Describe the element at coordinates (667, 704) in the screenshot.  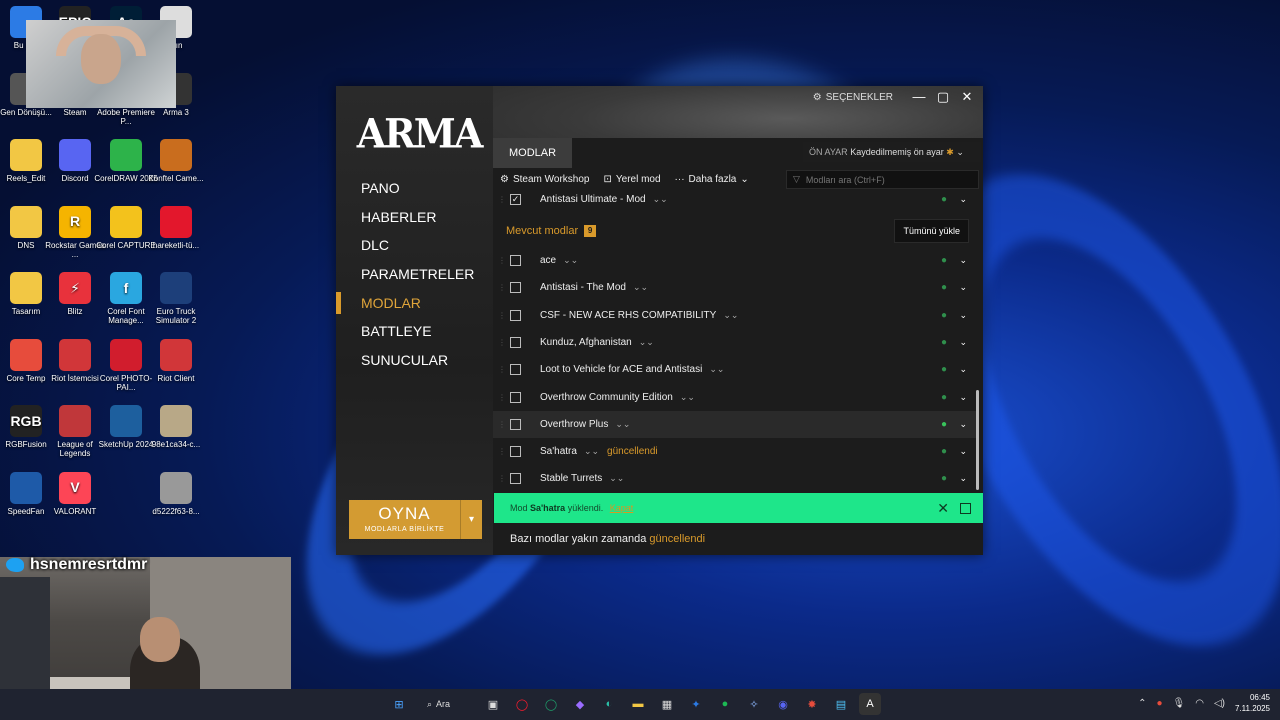
I see `store-icon: ▦` at that location.